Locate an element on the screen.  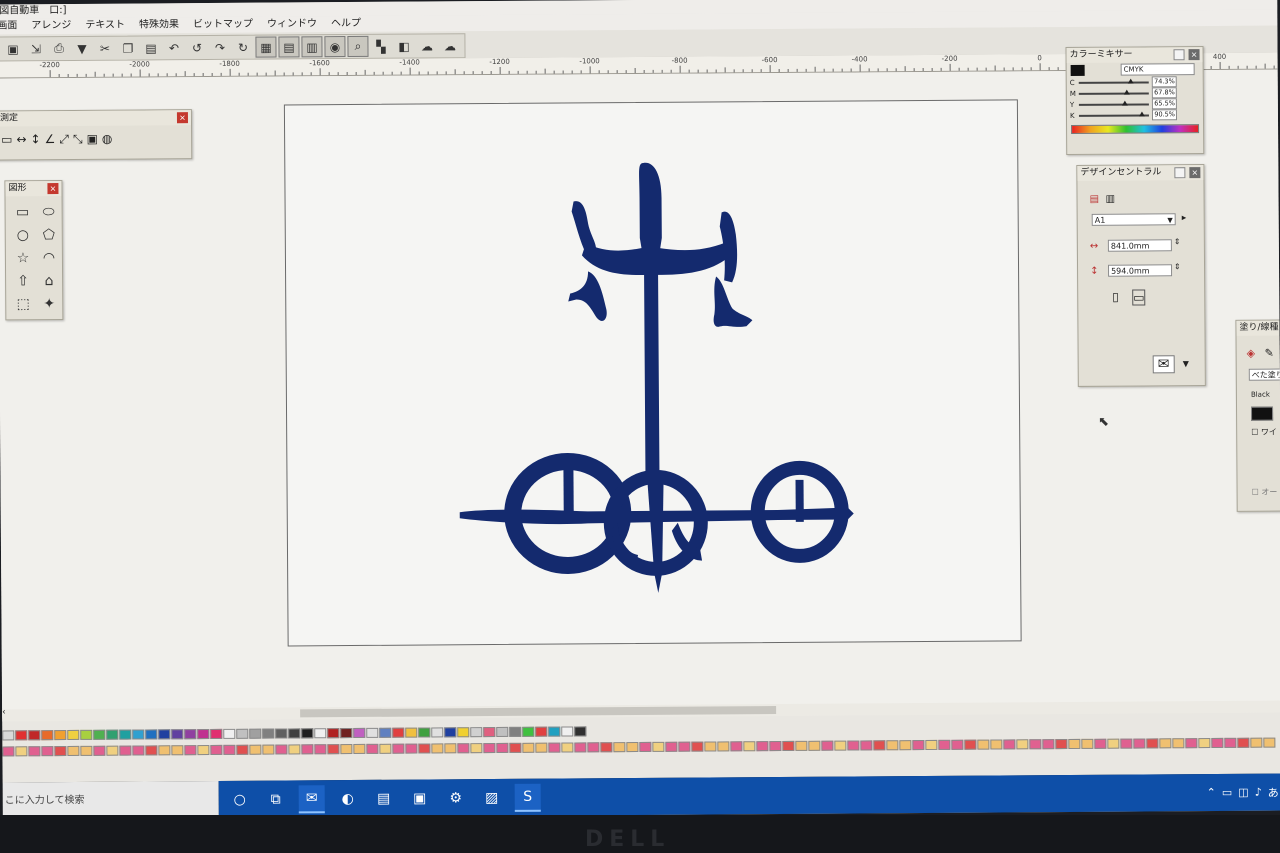
fill-color-swatch is located at coordinates (1262, 413).